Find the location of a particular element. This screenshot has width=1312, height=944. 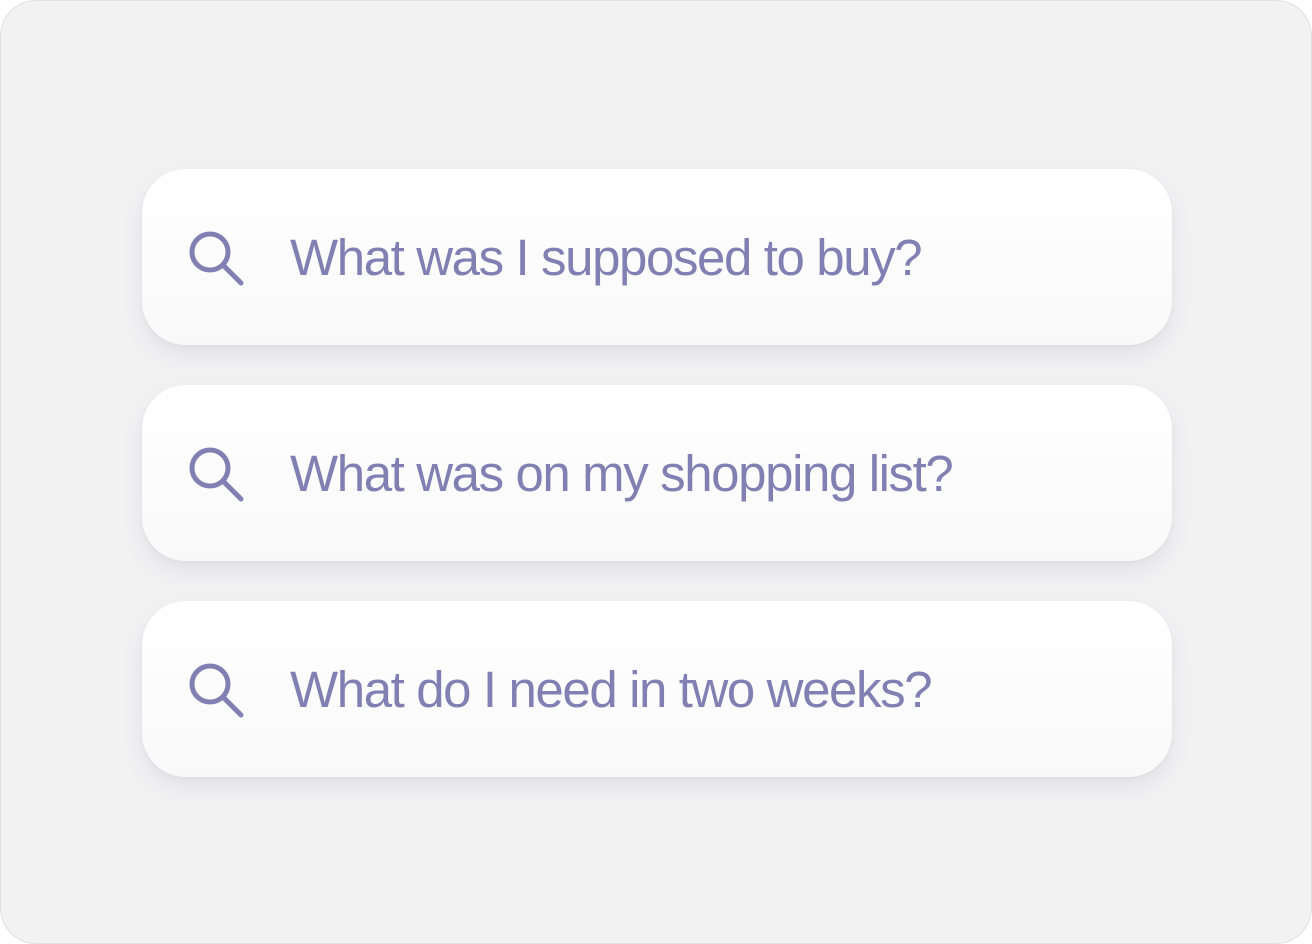

search-query-text: What was I supposed to buy? is located at coordinates (606, 257).